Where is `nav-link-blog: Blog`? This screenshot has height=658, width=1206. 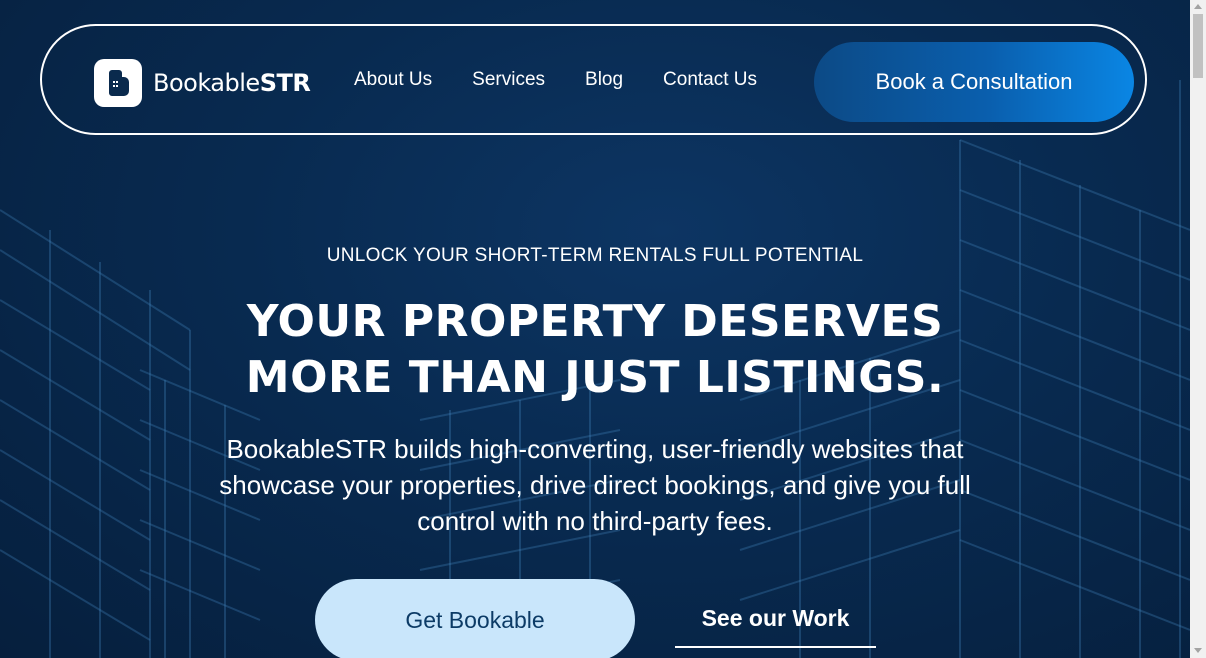 nav-link-blog: Blog is located at coordinates (604, 80).